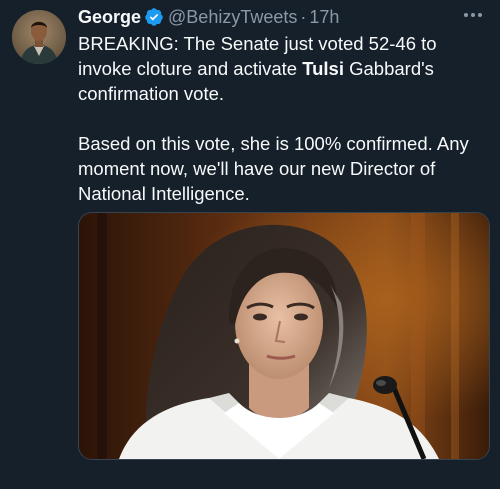 This screenshot has height=489, width=500. Describe the element at coordinates (473, 15) in the screenshot. I see `more-options-icon` at that location.